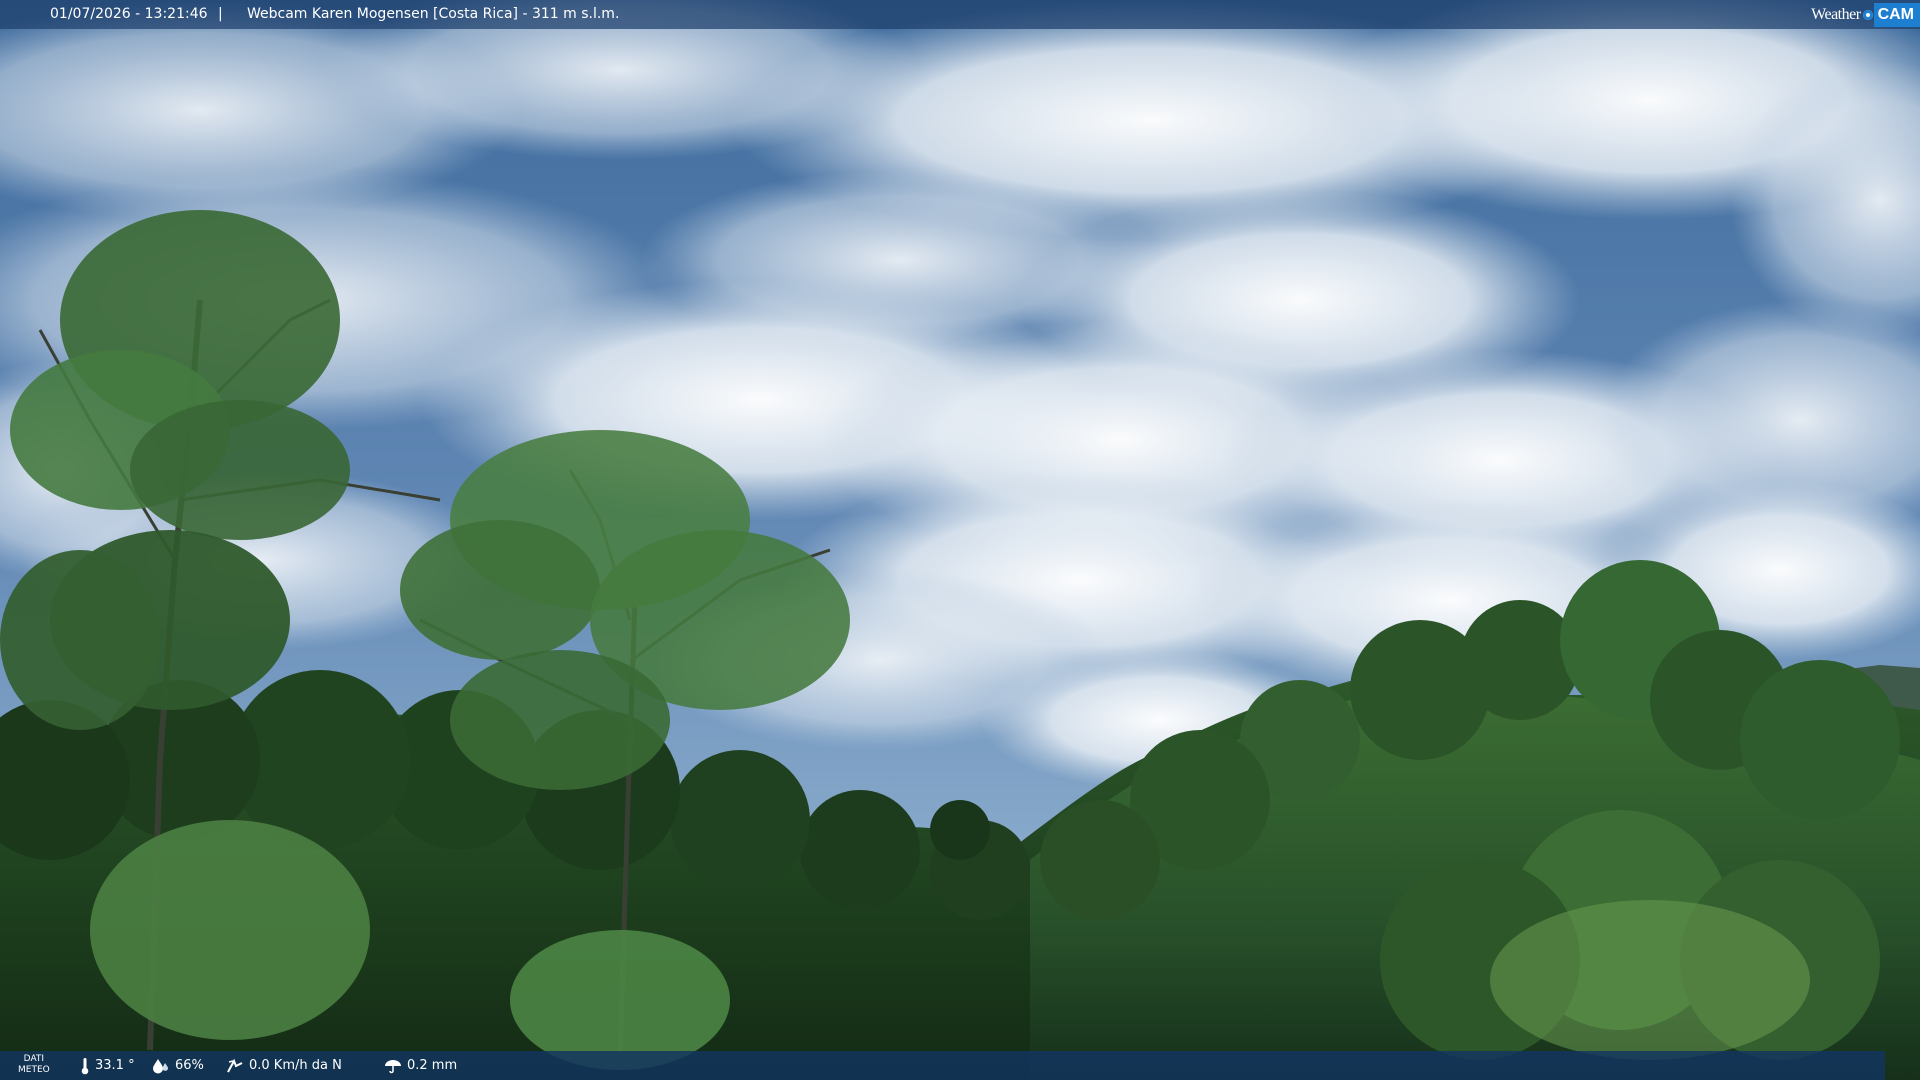 This screenshot has width=1920, height=1080. Describe the element at coordinates (295, 1065) in the screenshot. I see `wind-value: 0.0 Km/h da N` at that location.